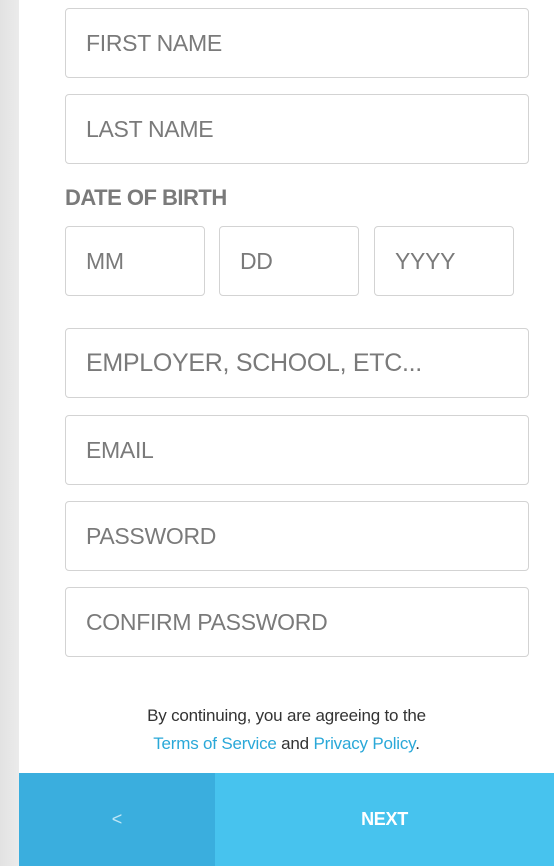  Describe the element at coordinates (297, 622) in the screenshot. I see `confirm-password-input` at that location.